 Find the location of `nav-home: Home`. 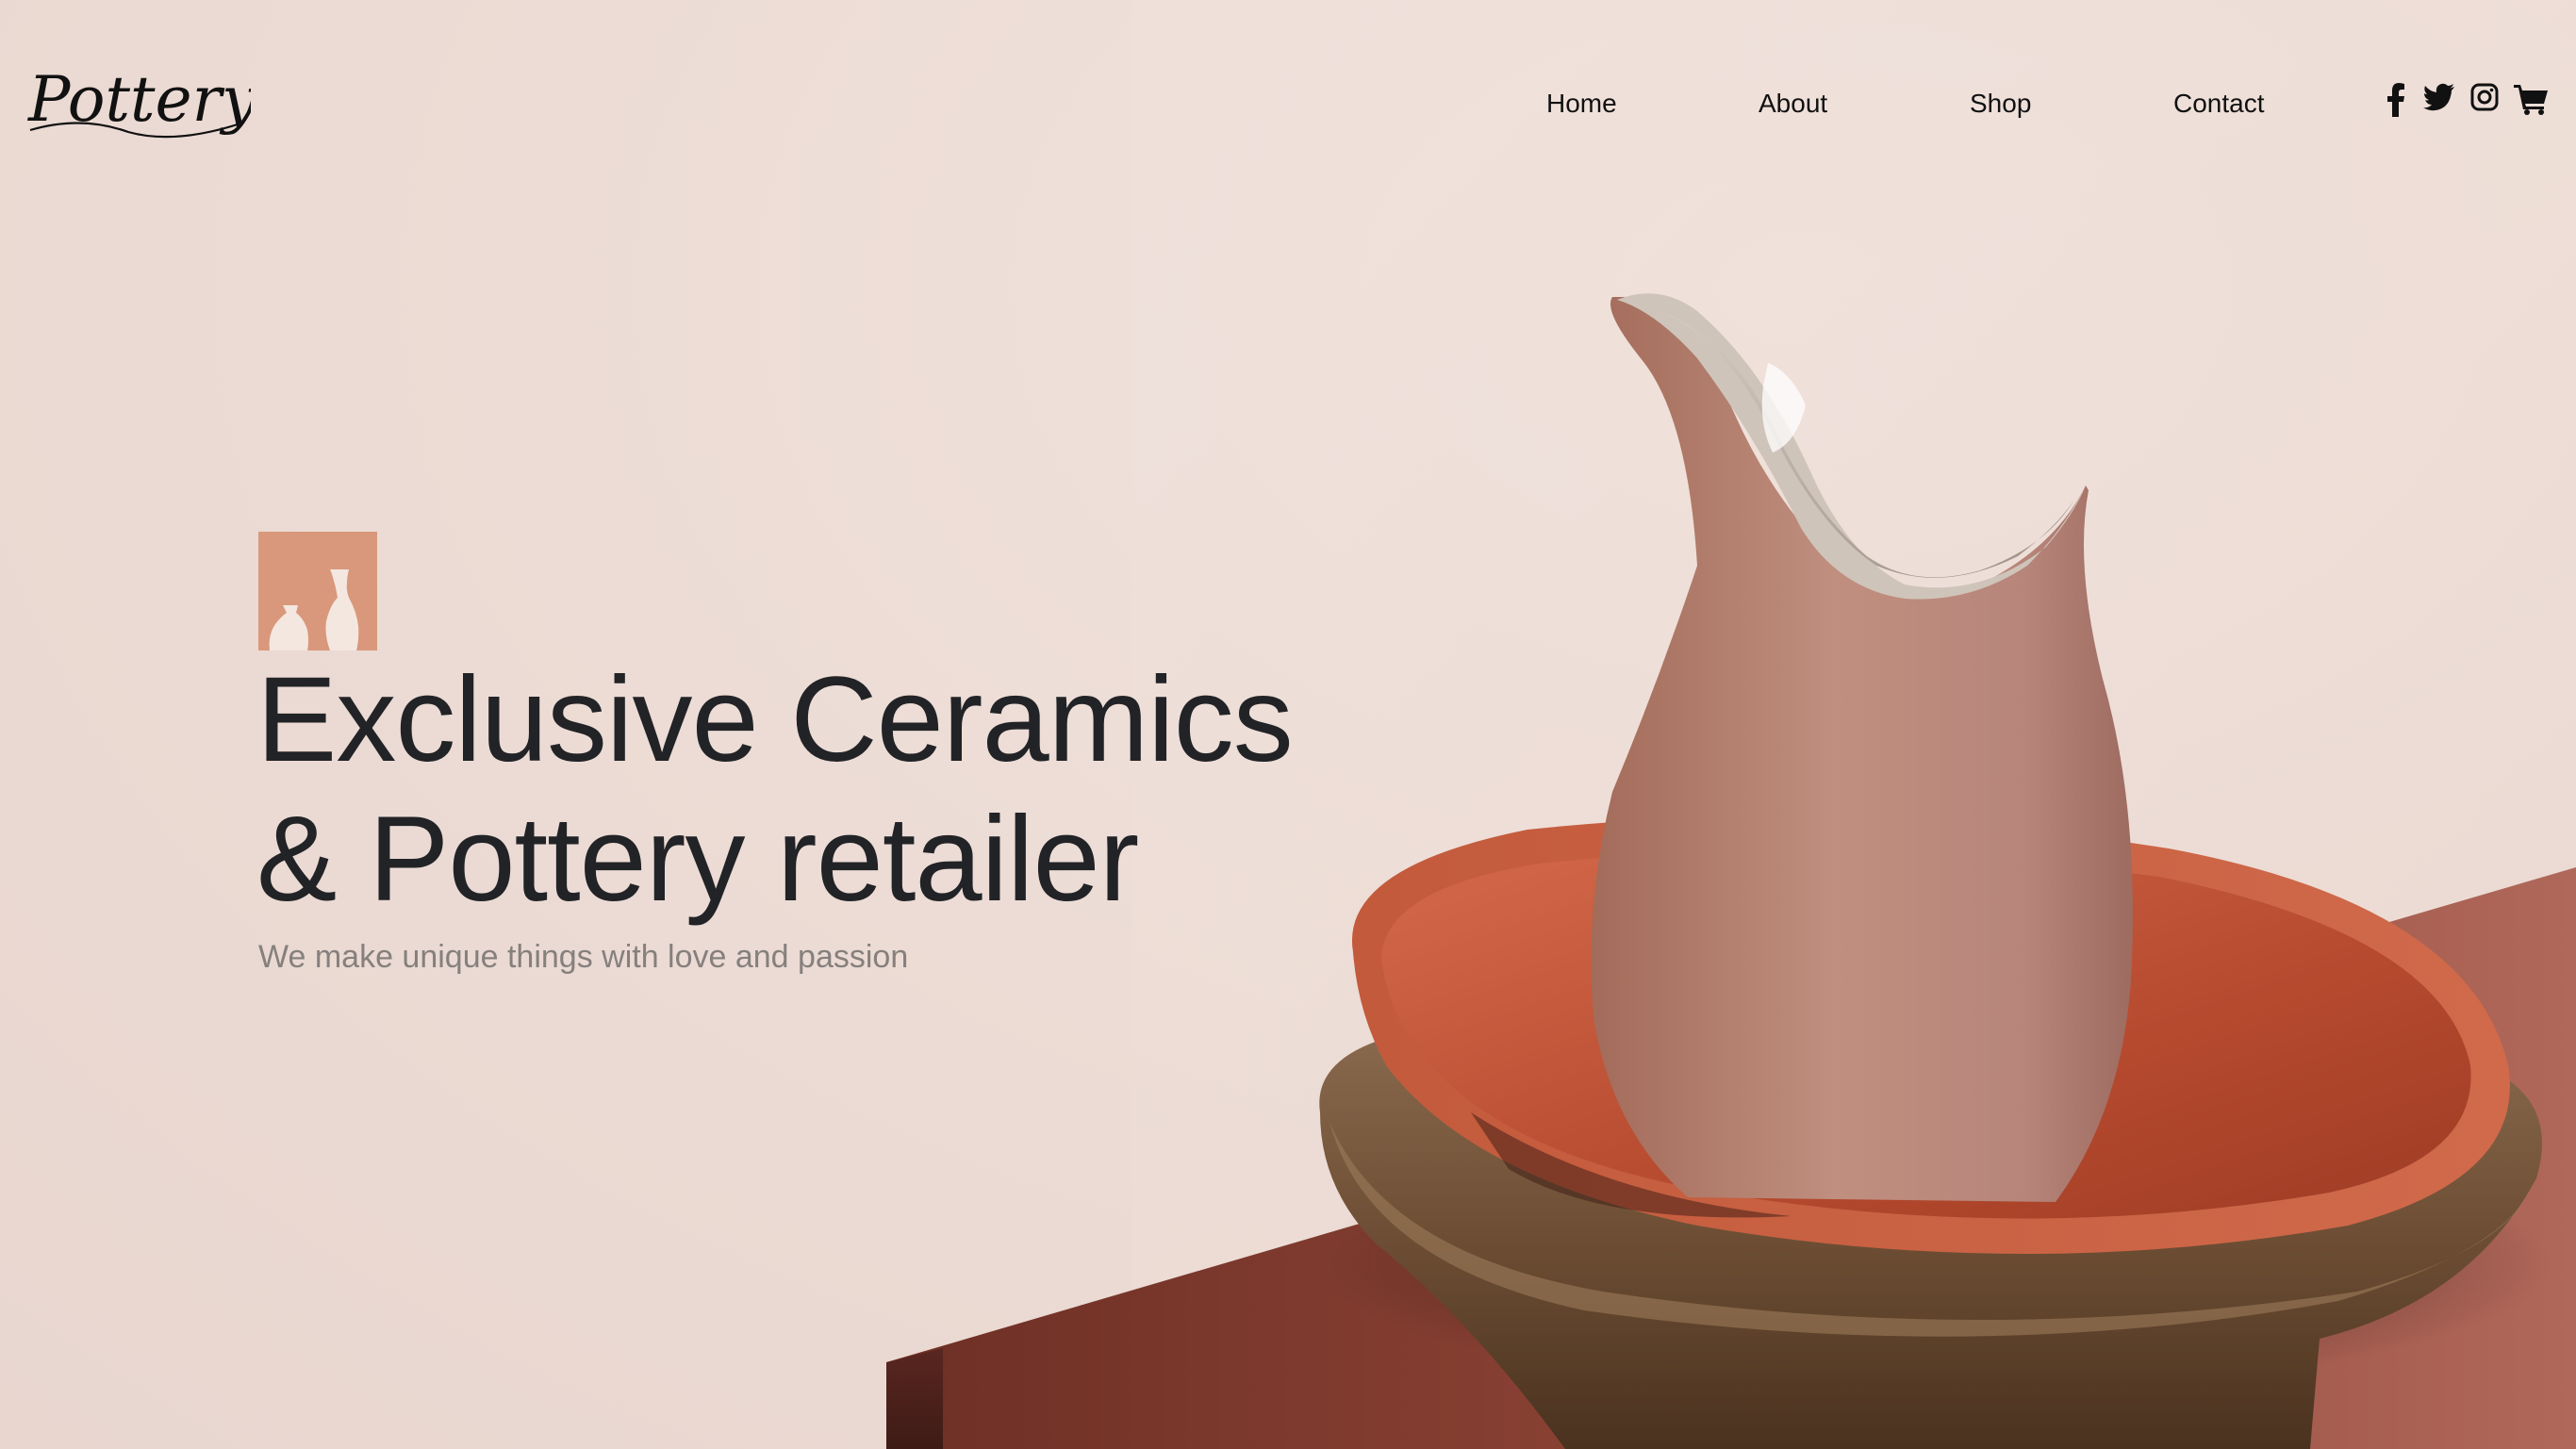

nav-home: Home is located at coordinates (1581, 104).